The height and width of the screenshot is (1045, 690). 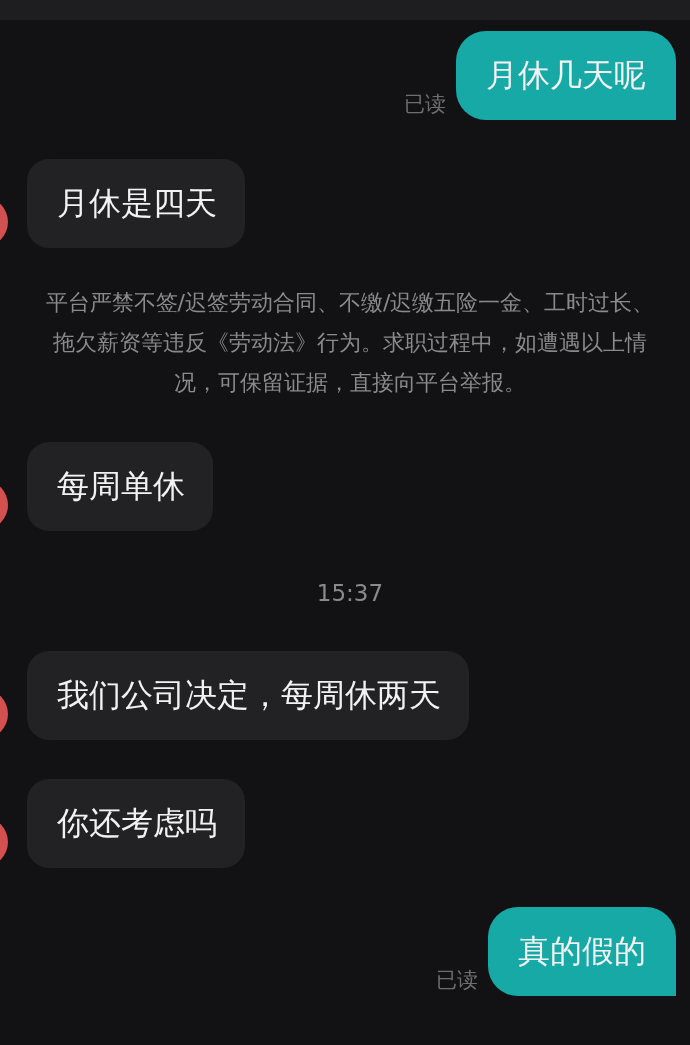 What do you see at coordinates (120, 486) in the screenshot?
I see `received-message-bubble: 每周单休` at bounding box center [120, 486].